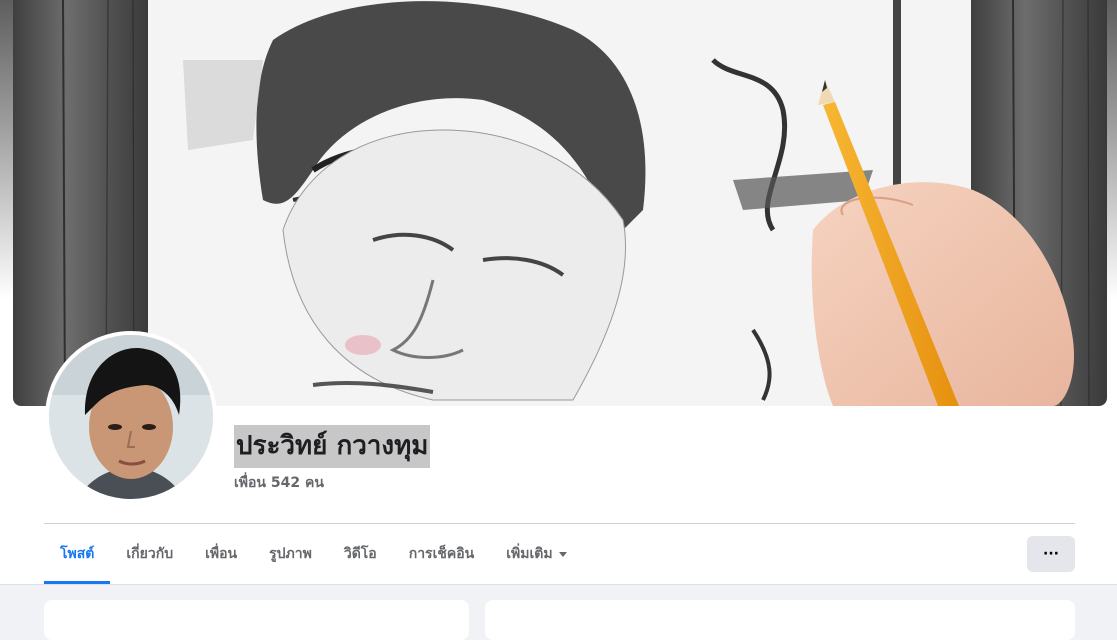 Image resolution: width=1117 pixels, height=640 pixels. What do you see at coordinates (279, 483) in the screenshot?
I see `friends-count: เพื่อน 542 คน` at bounding box center [279, 483].